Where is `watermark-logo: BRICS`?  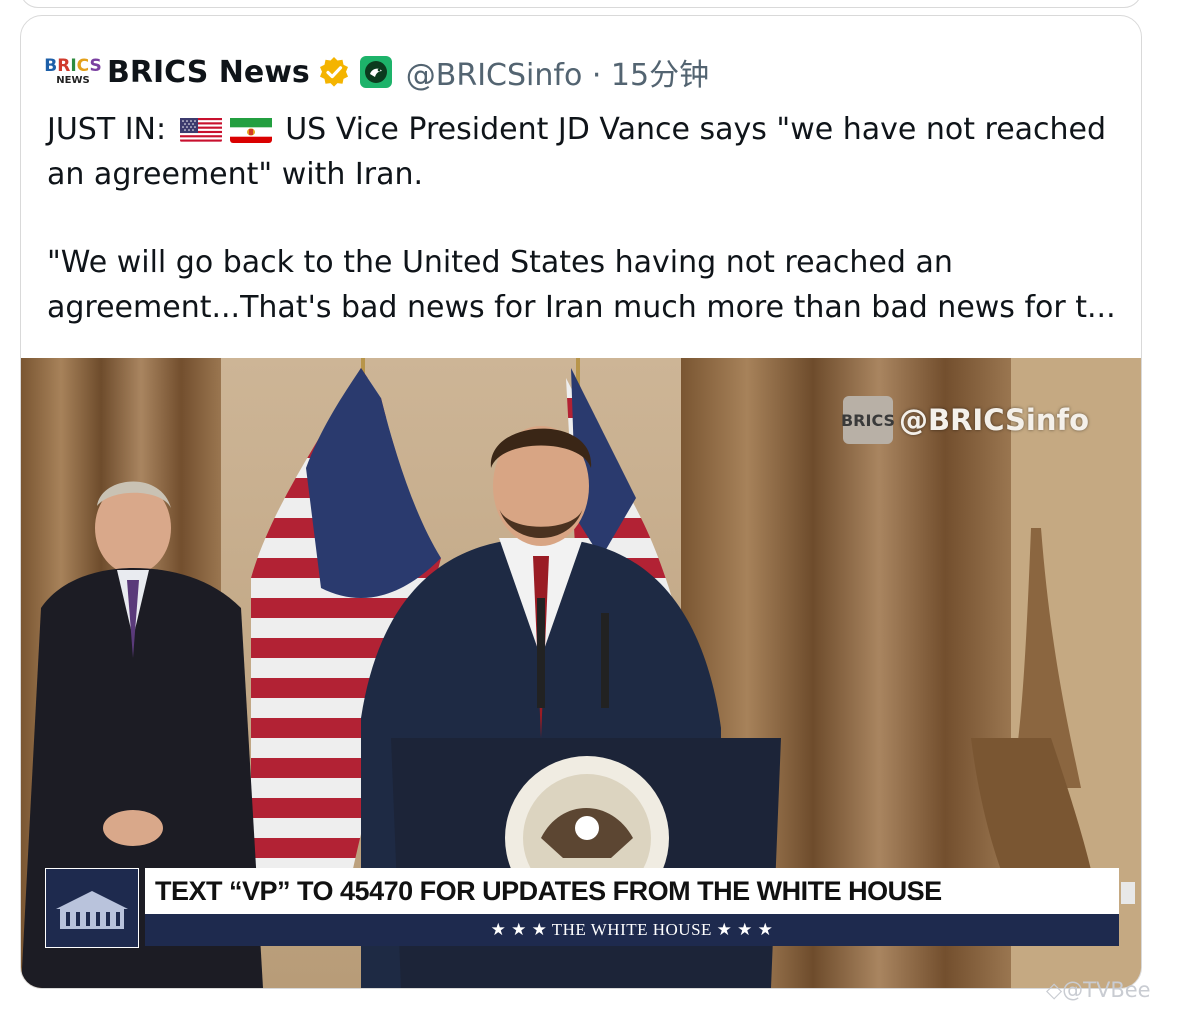
watermark-logo: BRICS is located at coordinates (868, 420).